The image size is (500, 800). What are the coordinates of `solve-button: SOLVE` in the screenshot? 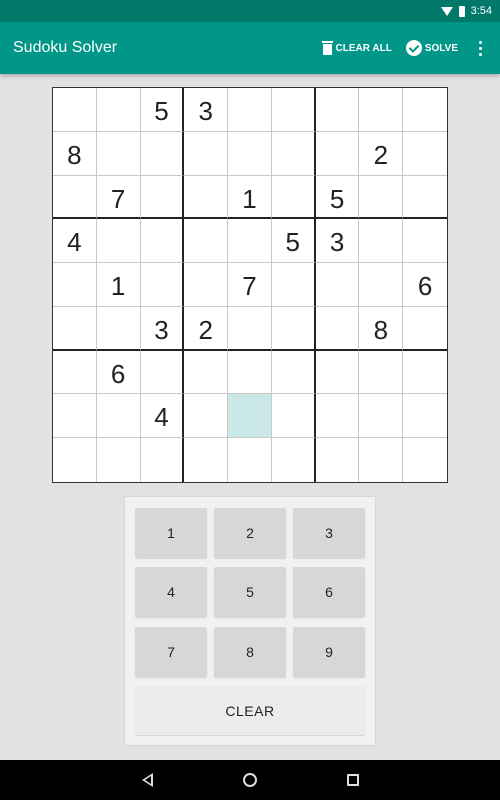 It's located at (431, 48).